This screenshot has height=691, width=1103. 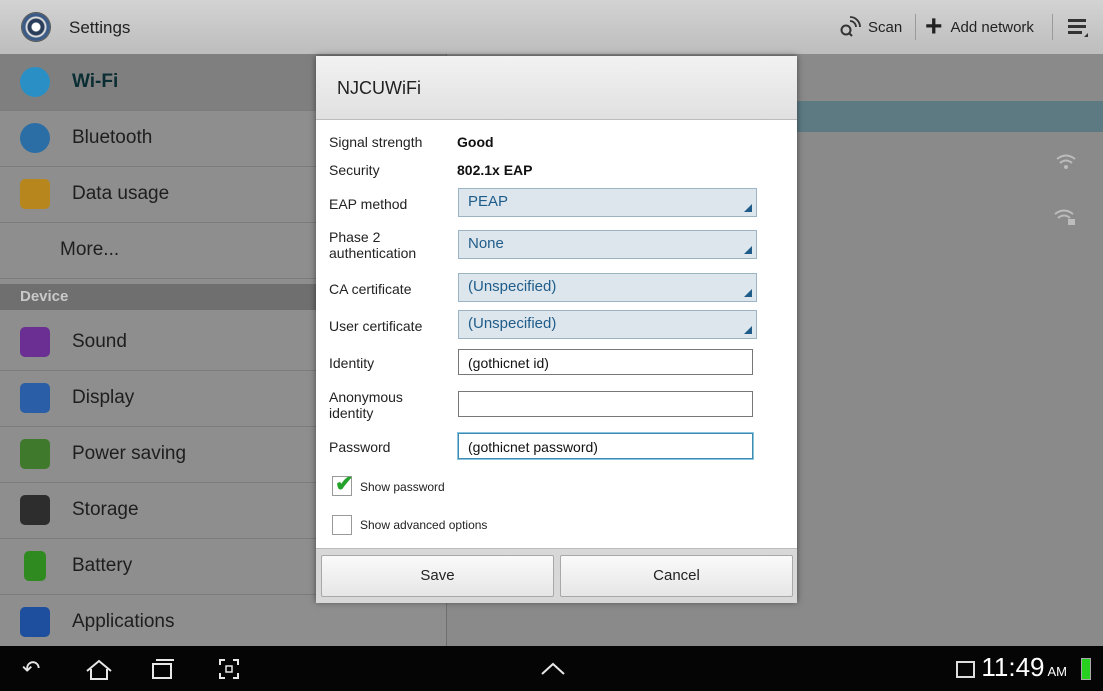 What do you see at coordinates (31, 669) in the screenshot?
I see `back-icon: ↶` at bounding box center [31, 669].